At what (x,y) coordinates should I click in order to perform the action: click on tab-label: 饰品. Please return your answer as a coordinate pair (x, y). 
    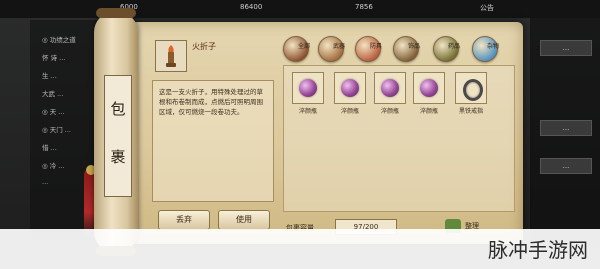
    Looking at the image, I should click on (414, 46).